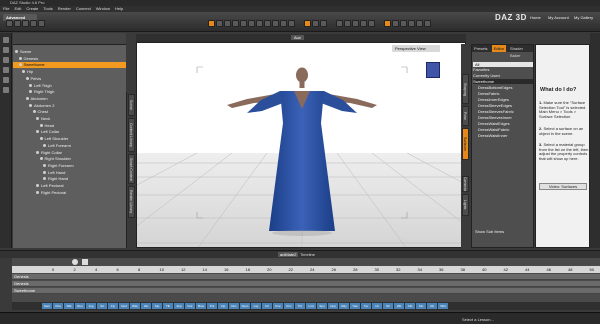 The image size is (600, 324). I want to click on export-icon, so click(411, 23).